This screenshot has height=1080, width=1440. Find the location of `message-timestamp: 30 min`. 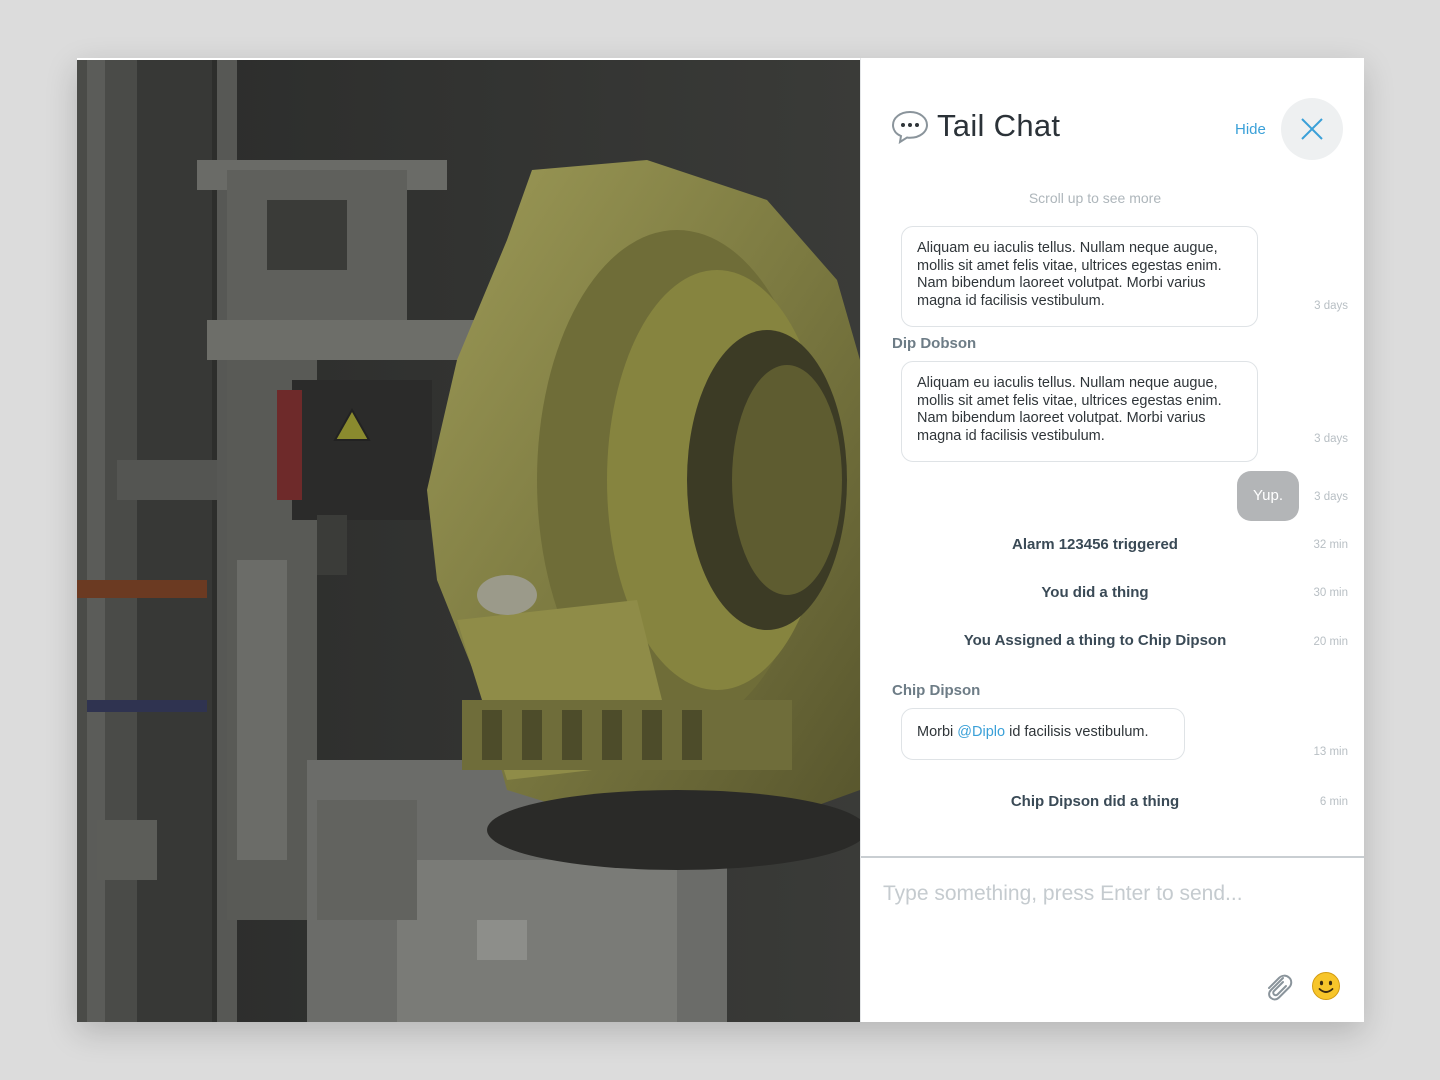

message-timestamp: 30 min is located at coordinates (1330, 593).